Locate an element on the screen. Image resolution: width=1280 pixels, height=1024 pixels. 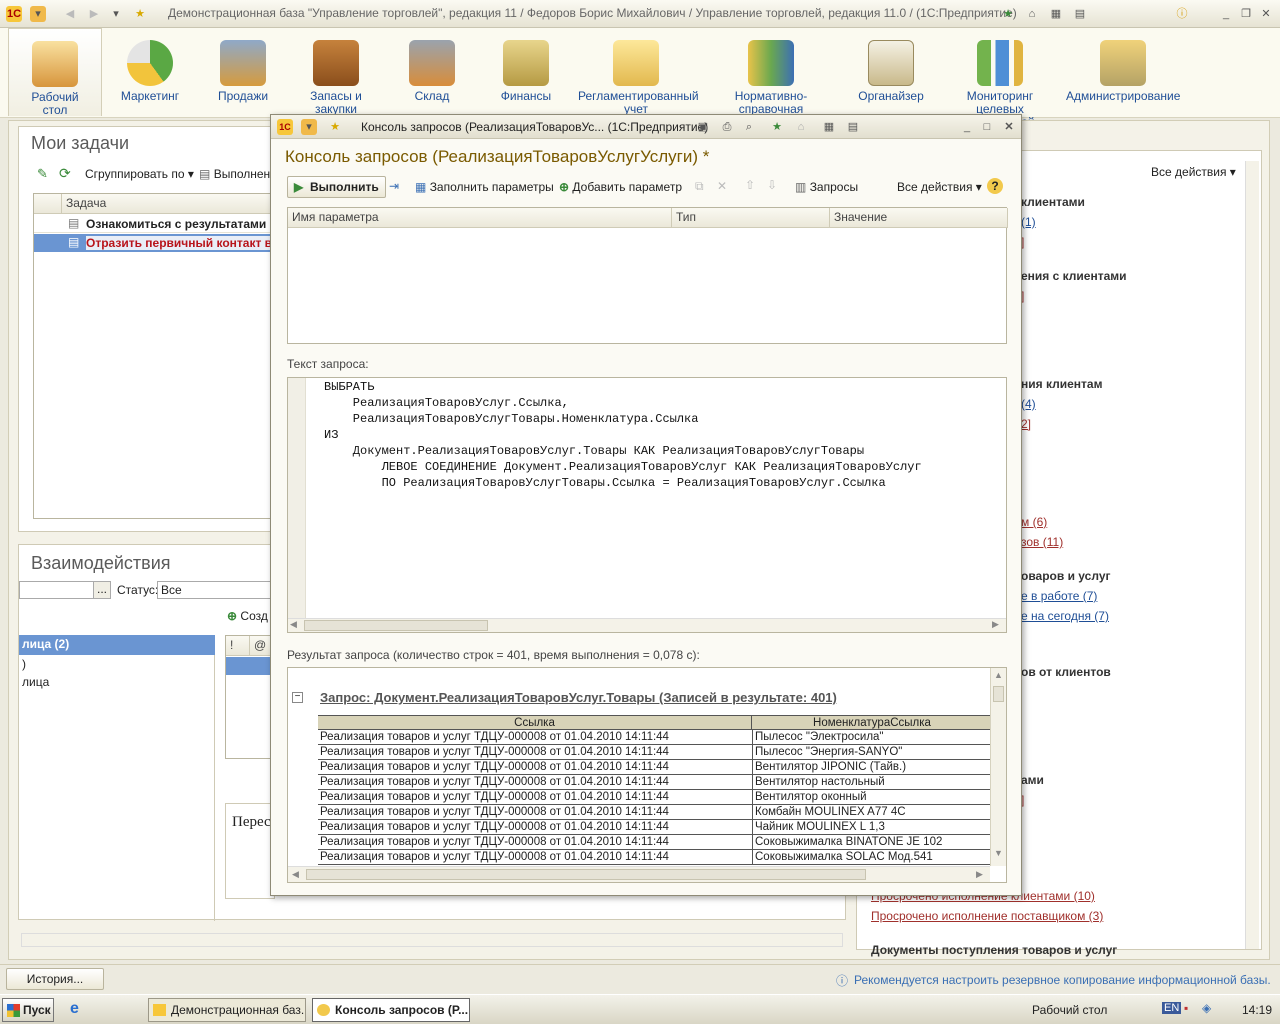
group-by-button: Сгруппировать по ▾ is located at coordinates (139, 174).